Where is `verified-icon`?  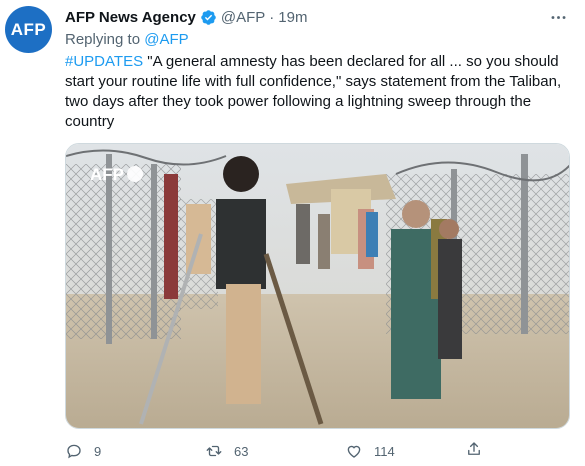 verified-icon is located at coordinates (208, 17).